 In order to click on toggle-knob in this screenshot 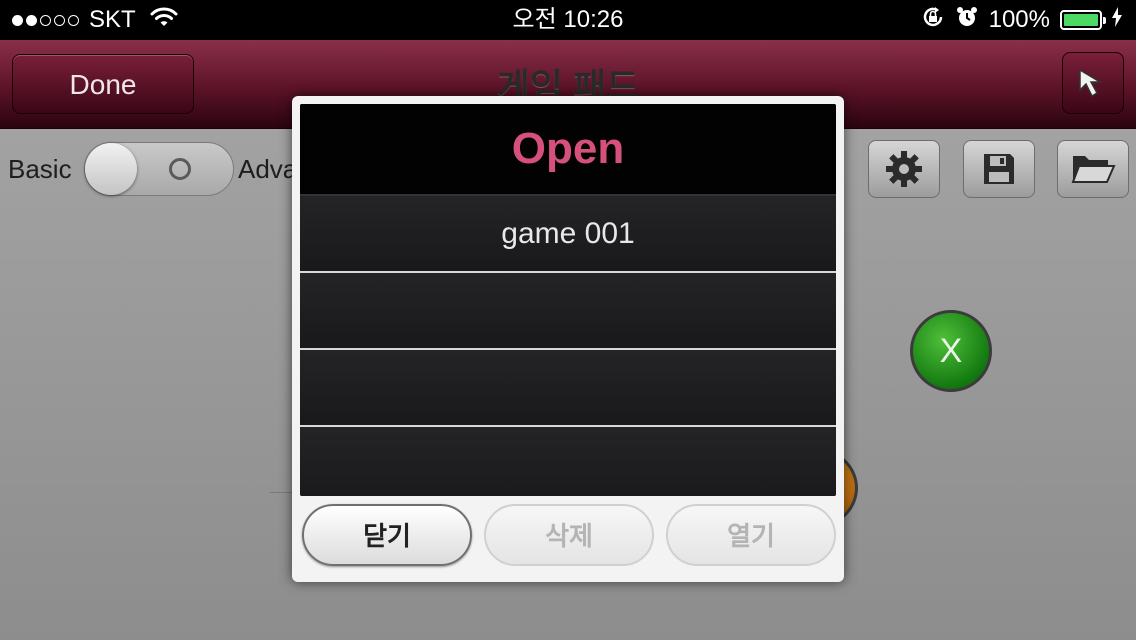, I will do `click(111, 169)`.